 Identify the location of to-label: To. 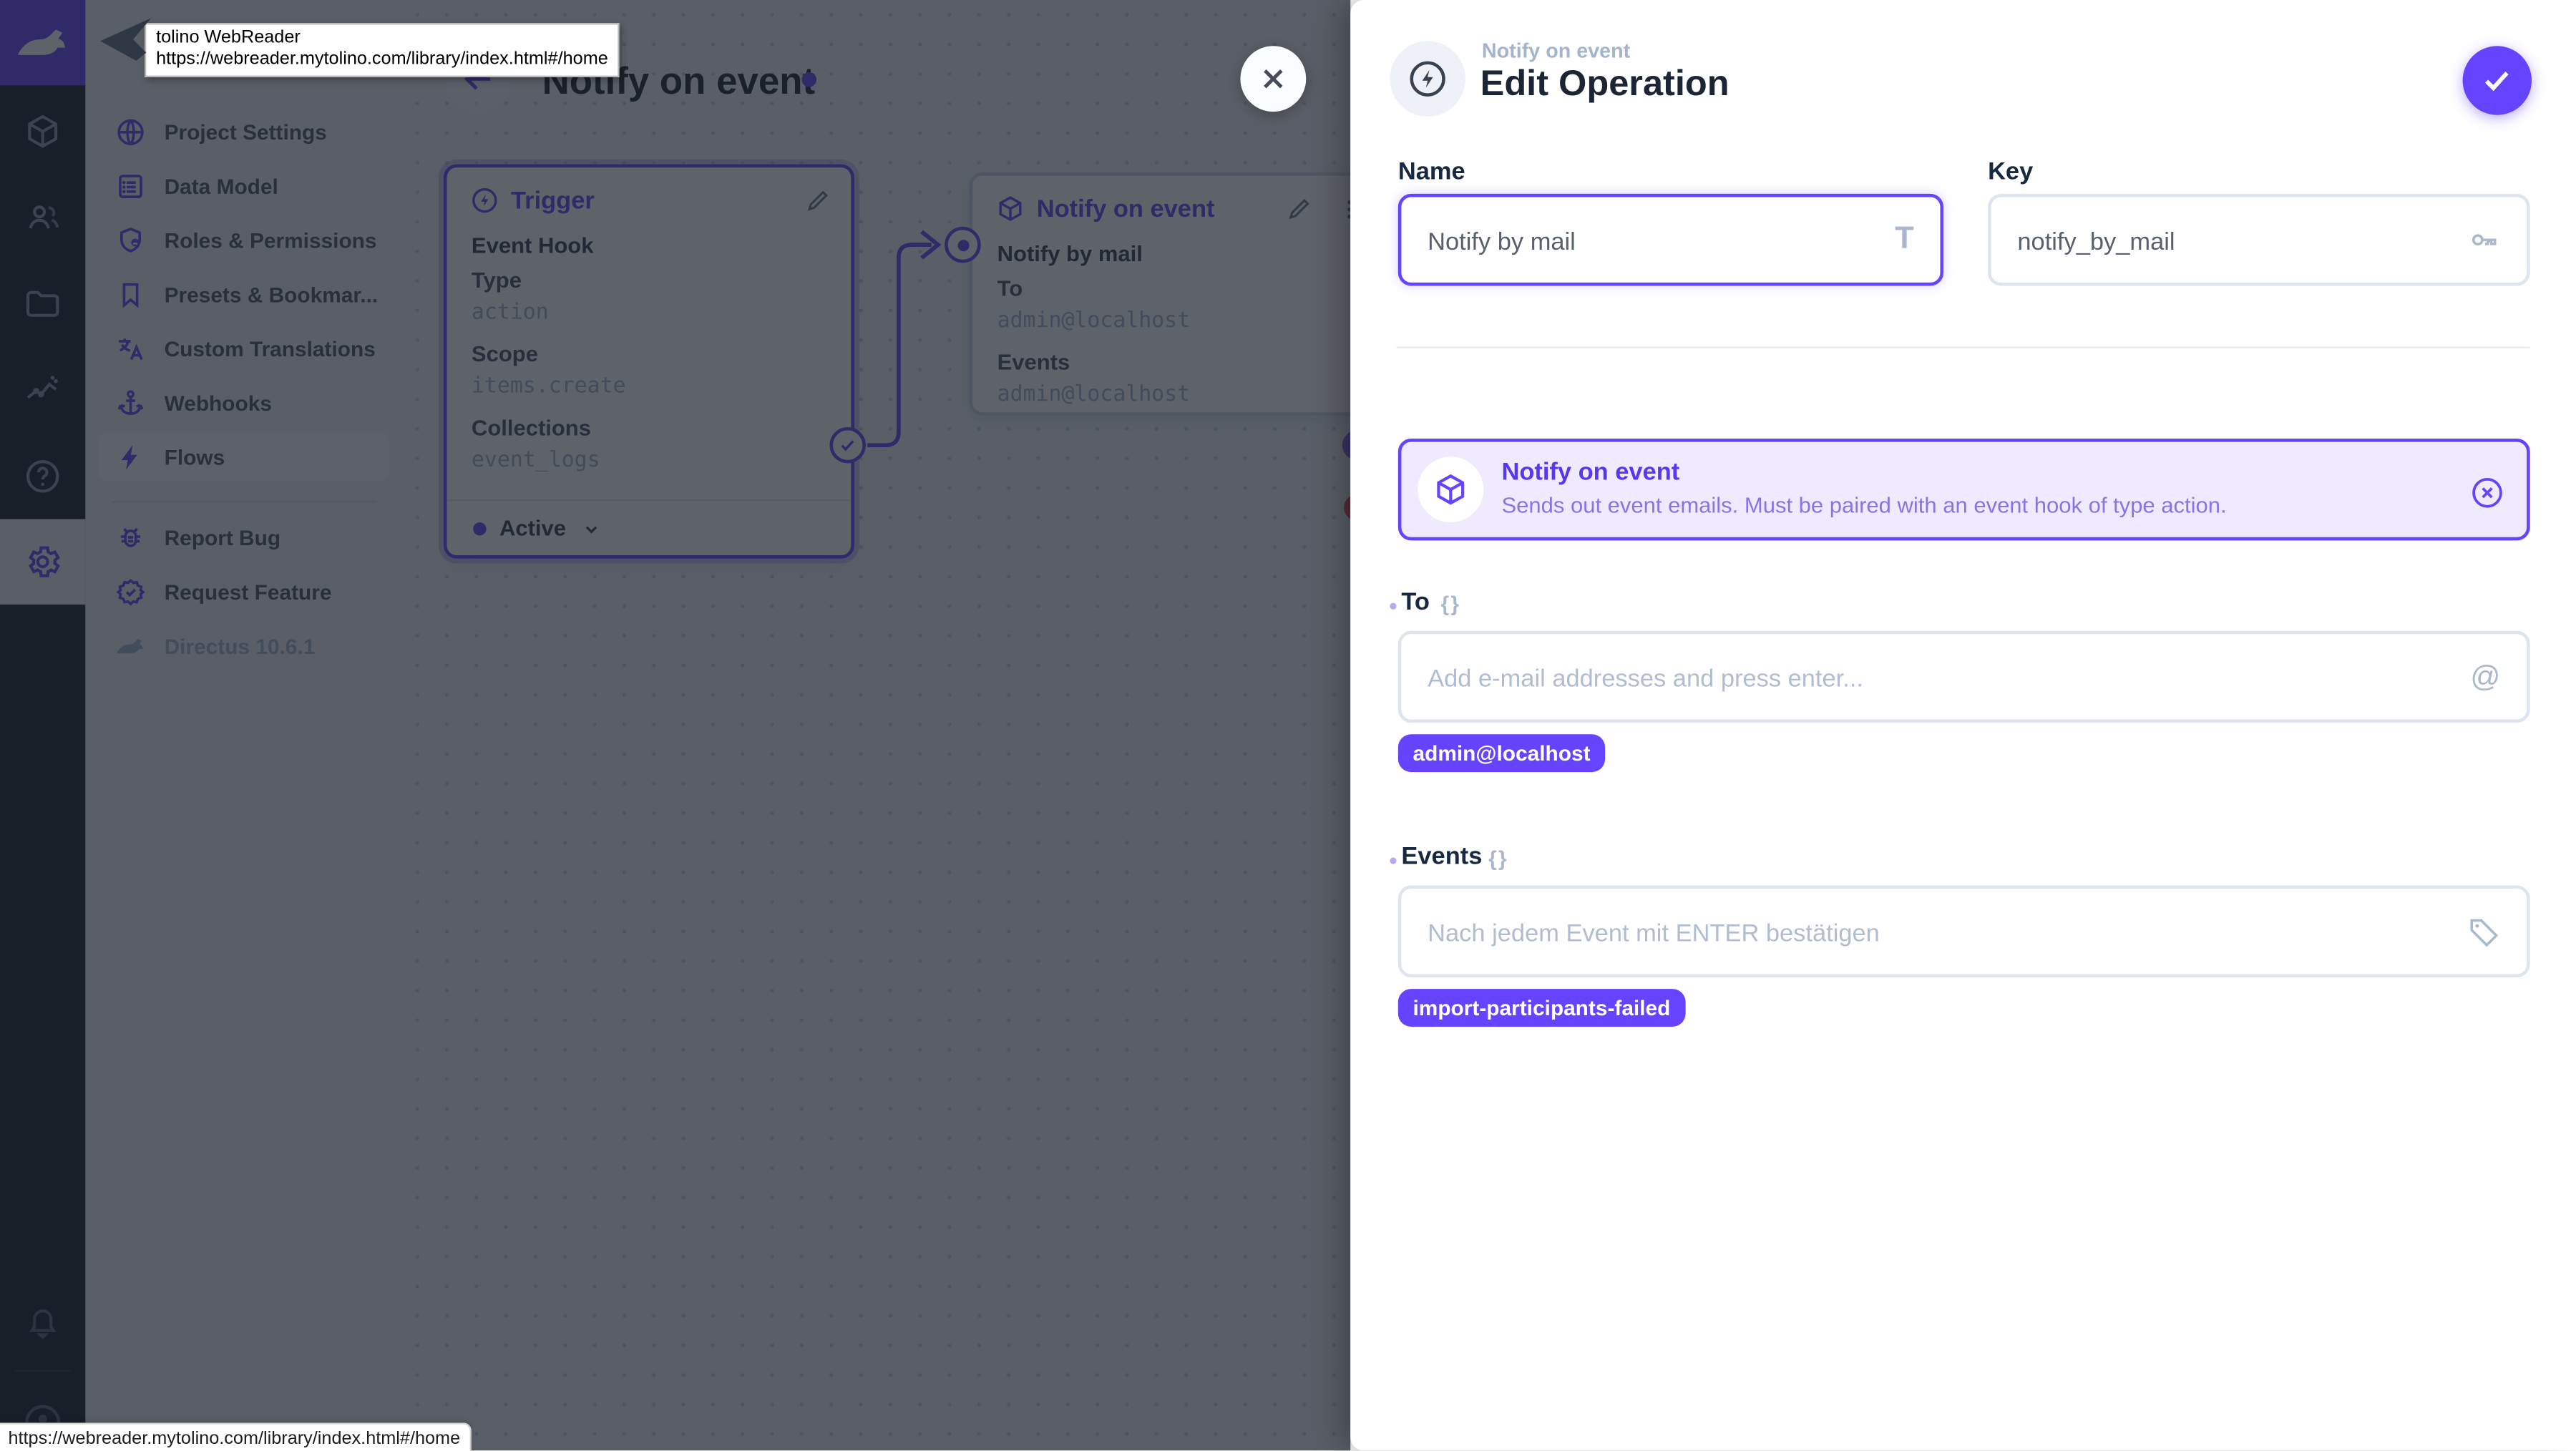
(1415, 601).